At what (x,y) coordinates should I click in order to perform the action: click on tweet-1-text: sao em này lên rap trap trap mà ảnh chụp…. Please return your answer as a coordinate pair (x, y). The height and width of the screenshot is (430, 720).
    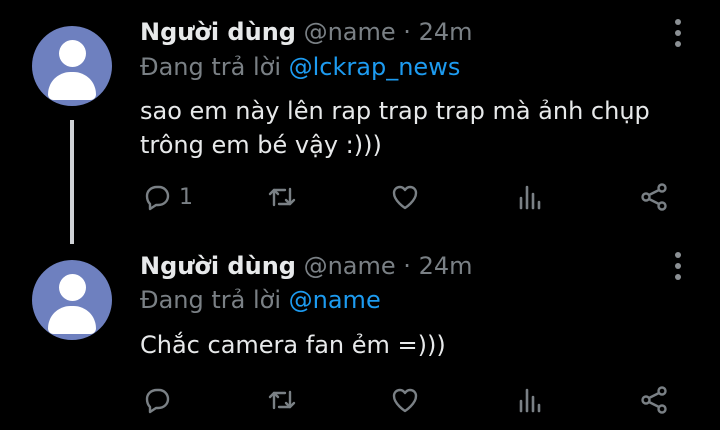
    Looking at the image, I should click on (395, 128).